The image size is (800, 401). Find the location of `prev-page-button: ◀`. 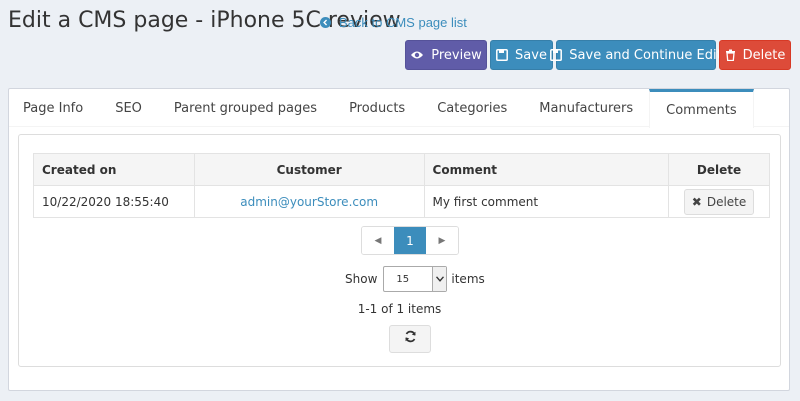

prev-page-button: ◀ is located at coordinates (378, 240).